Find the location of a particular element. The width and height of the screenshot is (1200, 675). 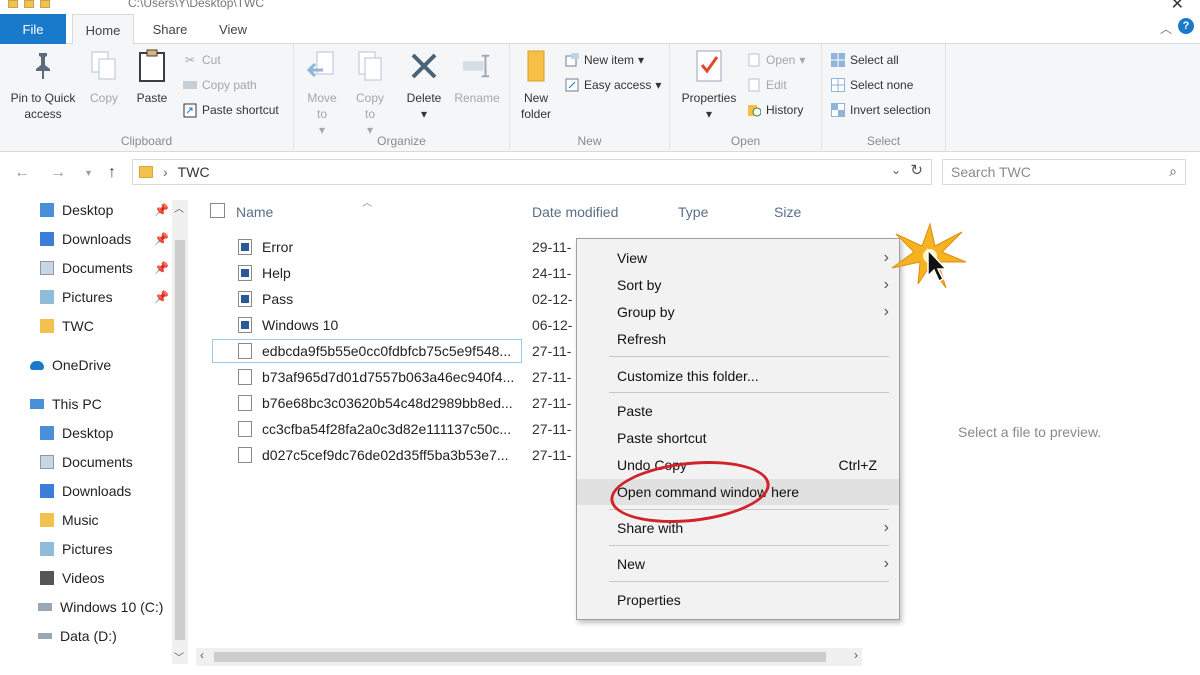

file-date: 29-11- is located at coordinates (552, 247).